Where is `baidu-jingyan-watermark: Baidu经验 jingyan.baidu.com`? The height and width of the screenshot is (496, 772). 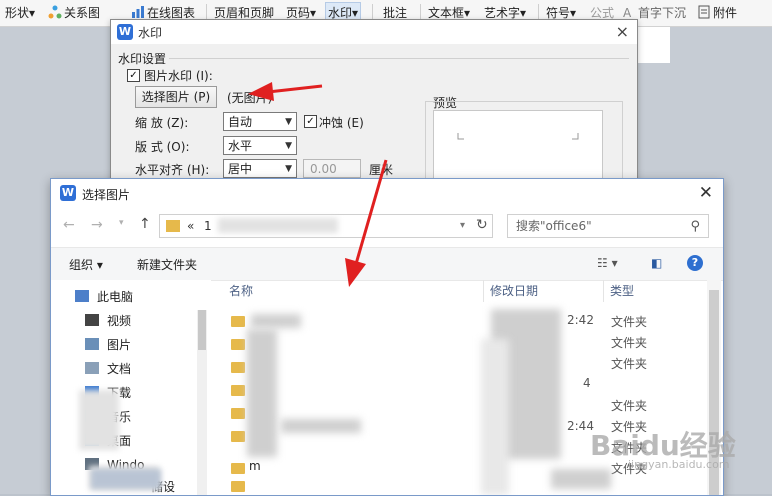
baidu-jingyan-watermark: Baidu经验 jingyan.baidu.com is located at coordinates (677, 448).